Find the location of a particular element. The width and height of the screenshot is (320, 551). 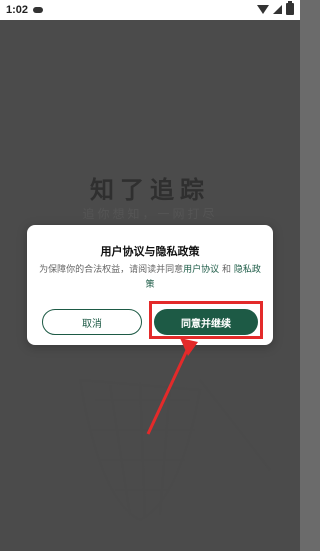

status-bar: 1:02 is located at coordinates (150, 10).